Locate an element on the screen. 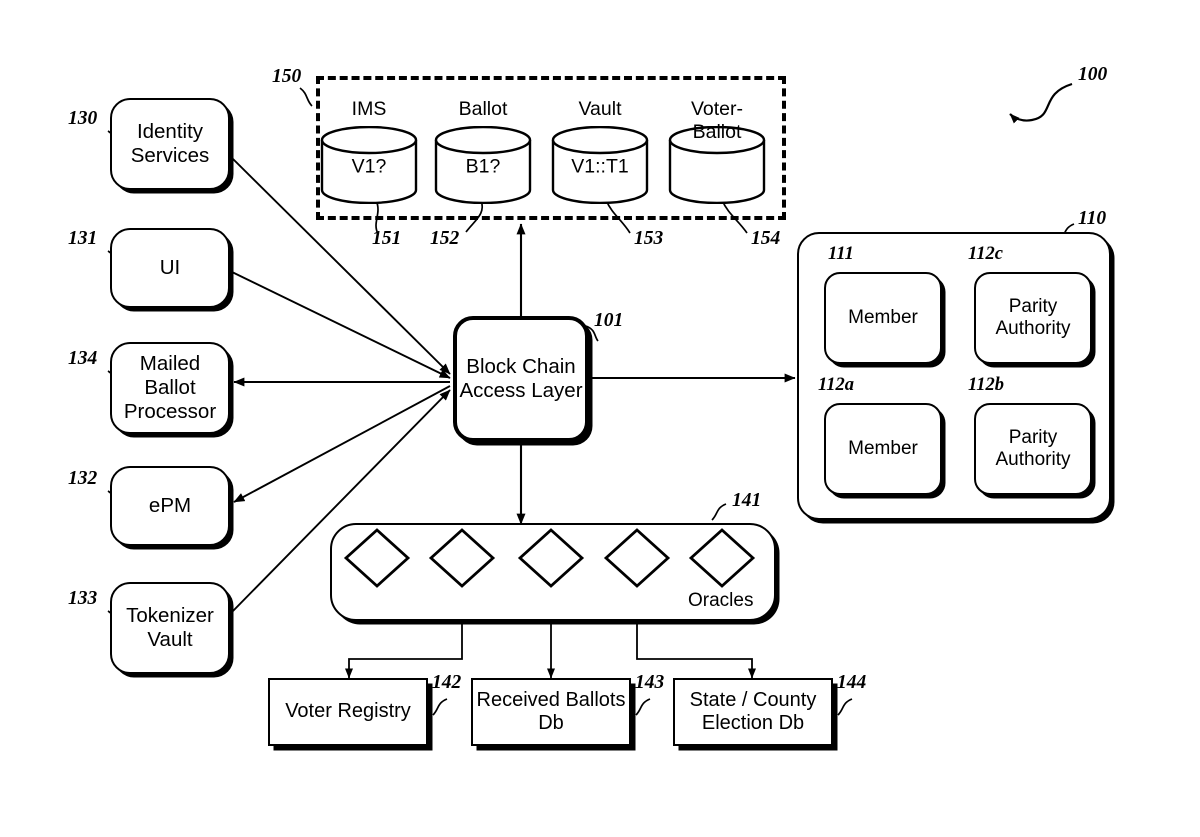 This screenshot has width=1200, height=837. ref-111: 111 is located at coordinates (841, 254).